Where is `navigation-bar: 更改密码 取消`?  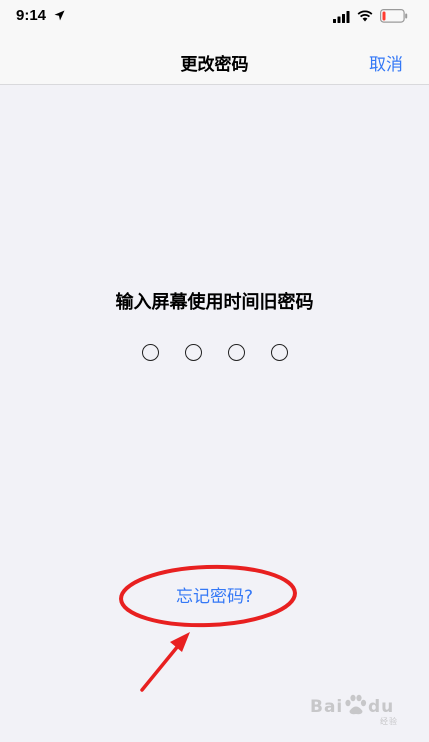
navigation-bar: 更改密码 取消 is located at coordinates (214, 60).